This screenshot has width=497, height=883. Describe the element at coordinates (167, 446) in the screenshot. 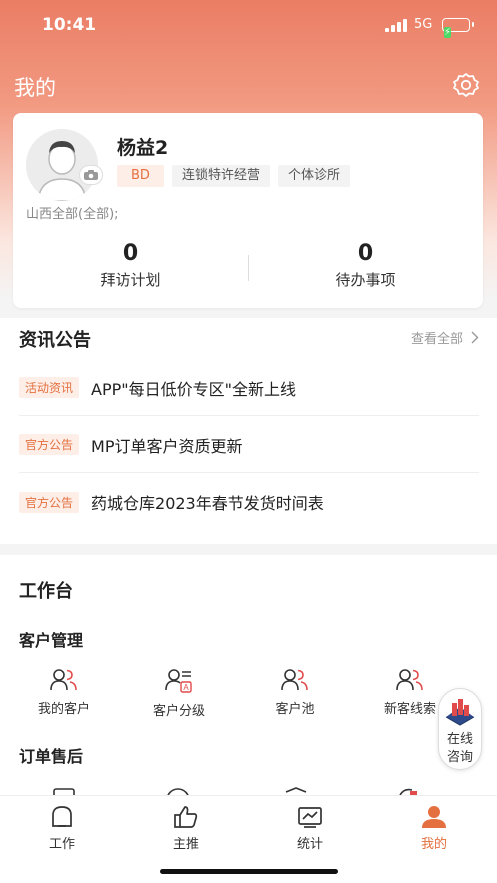

I see `news-text: MP订单客户资质更新` at that location.